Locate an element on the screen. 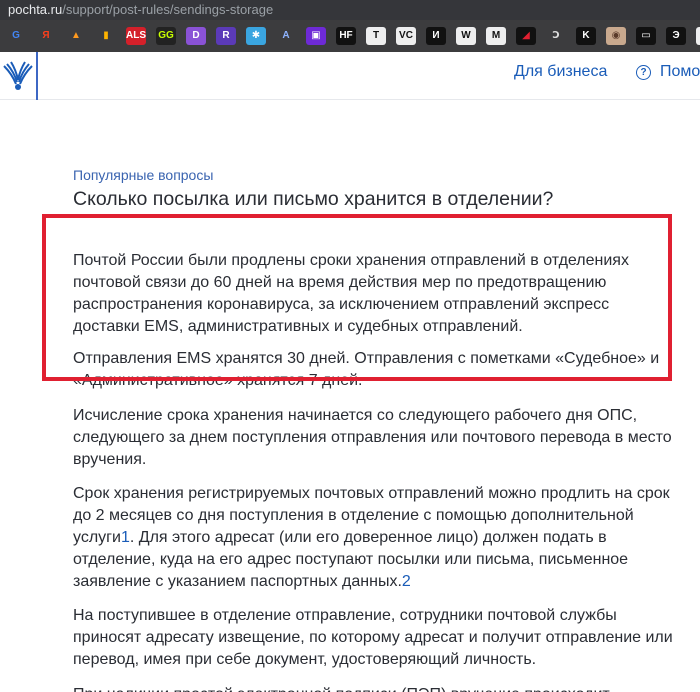 The image size is (700, 692). bookmark-icon: A is located at coordinates (286, 36).